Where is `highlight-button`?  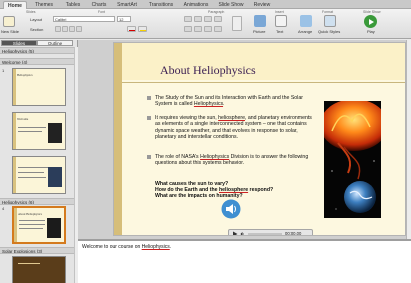
highlight-button is located at coordinates (142, 29).